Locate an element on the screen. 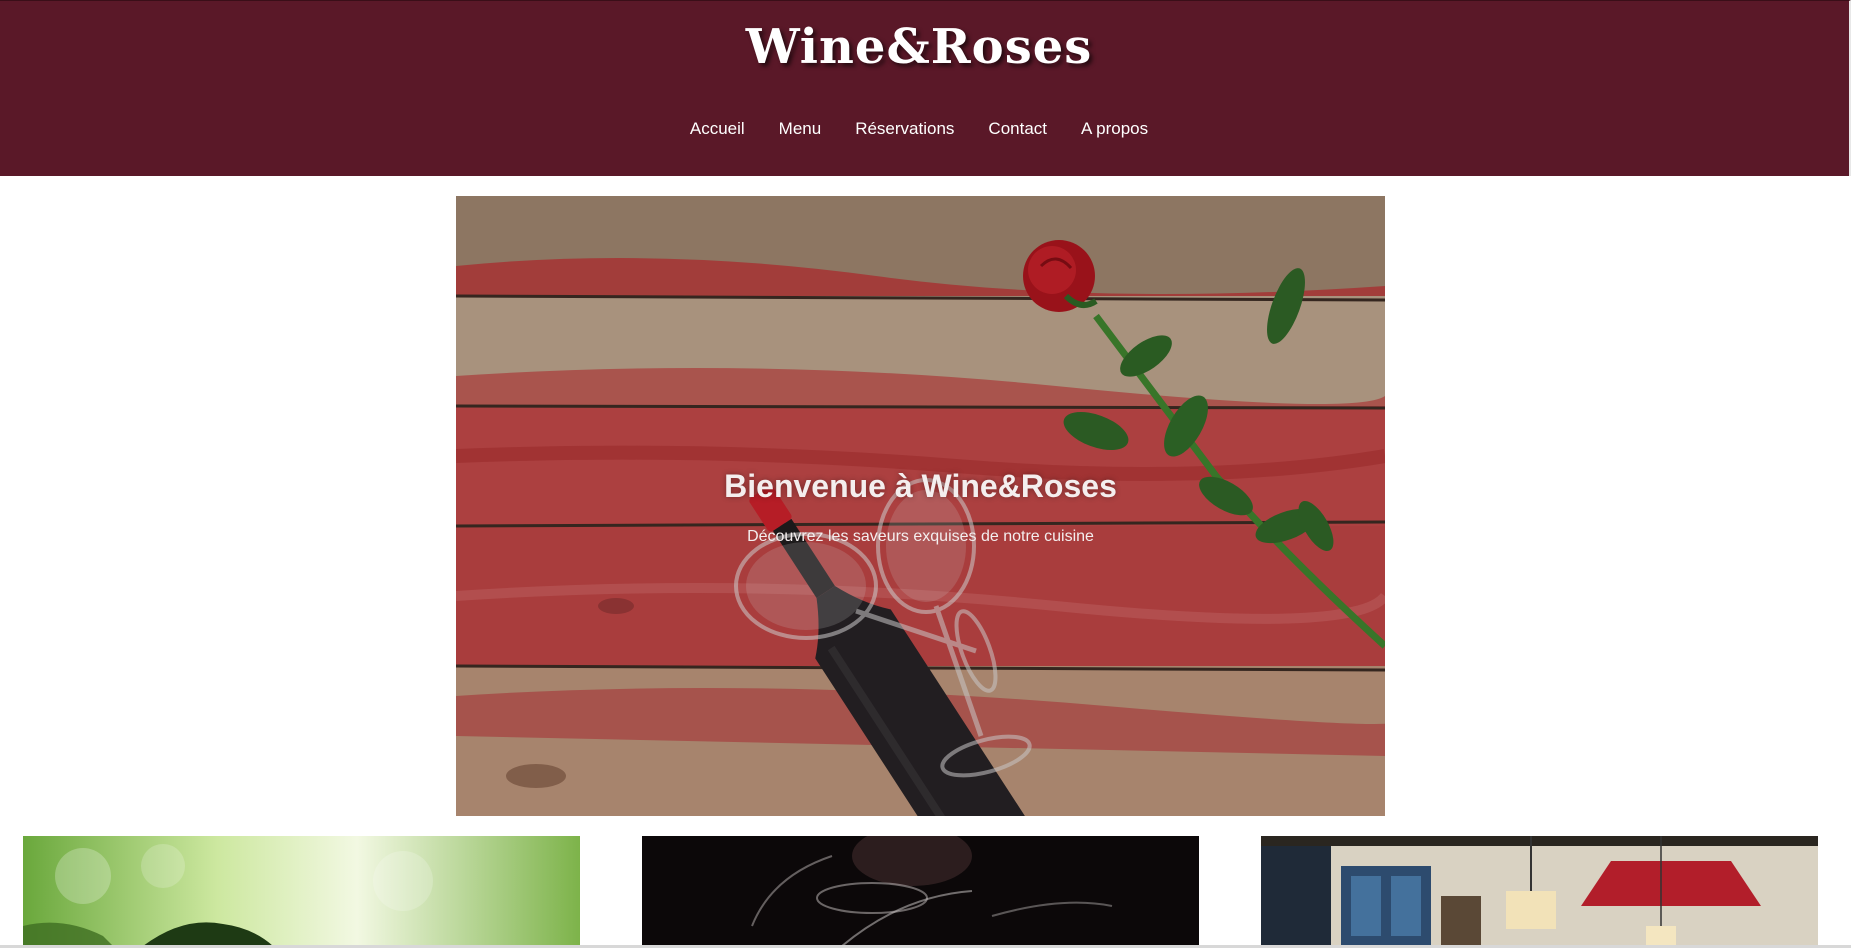 Image resolution: width=1851 pixels, height=948 pixels. restaurant-interior-image is located at coordinates (1539, 891).